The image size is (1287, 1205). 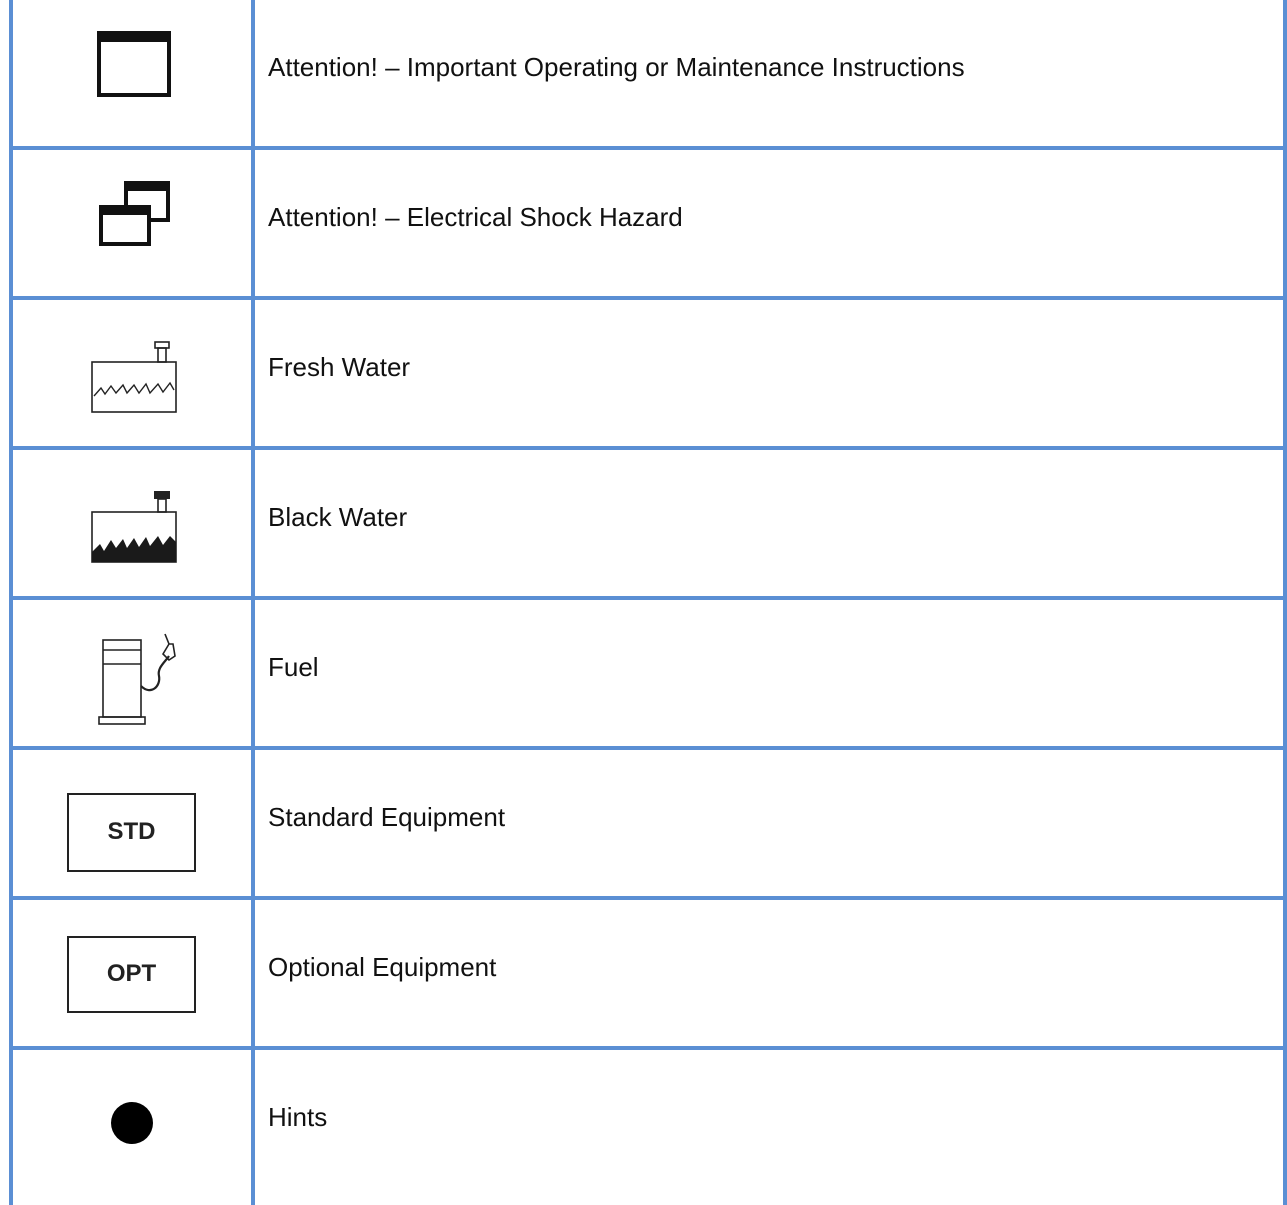 I want to click on filled-circle-icon, so click(x=132, y=1123).